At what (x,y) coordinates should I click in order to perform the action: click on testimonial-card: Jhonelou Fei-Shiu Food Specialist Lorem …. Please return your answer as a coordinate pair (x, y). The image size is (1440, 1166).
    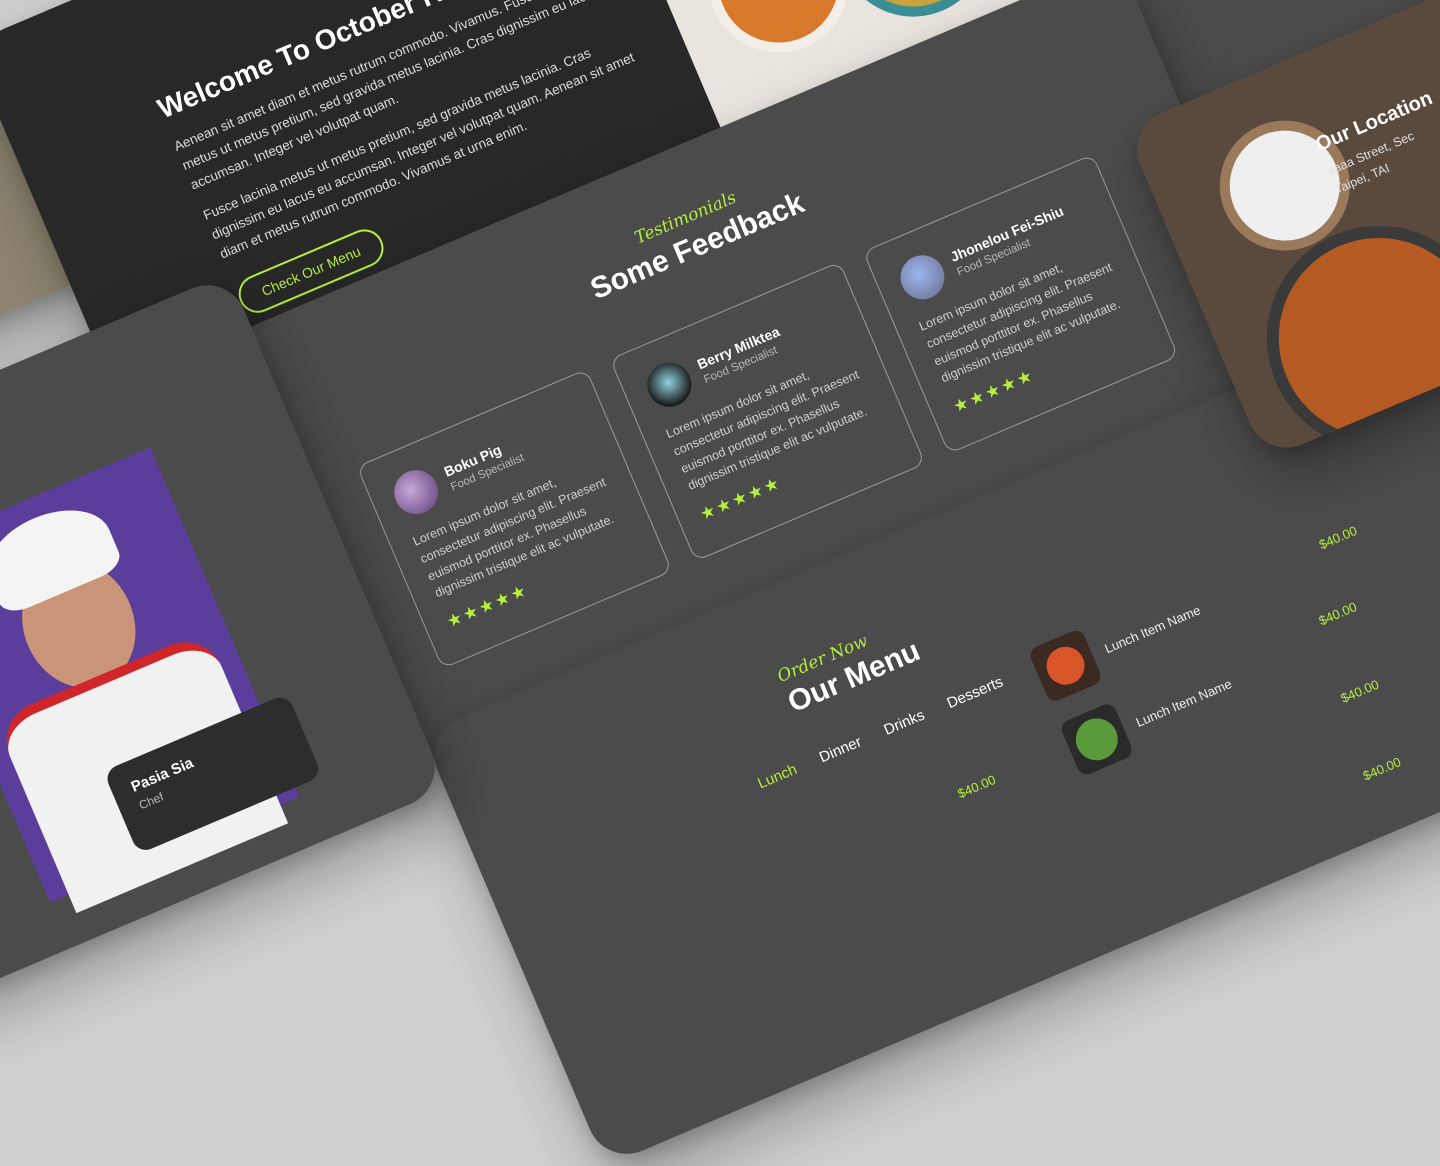
    Looking at the image, I should click on (1020, 304).